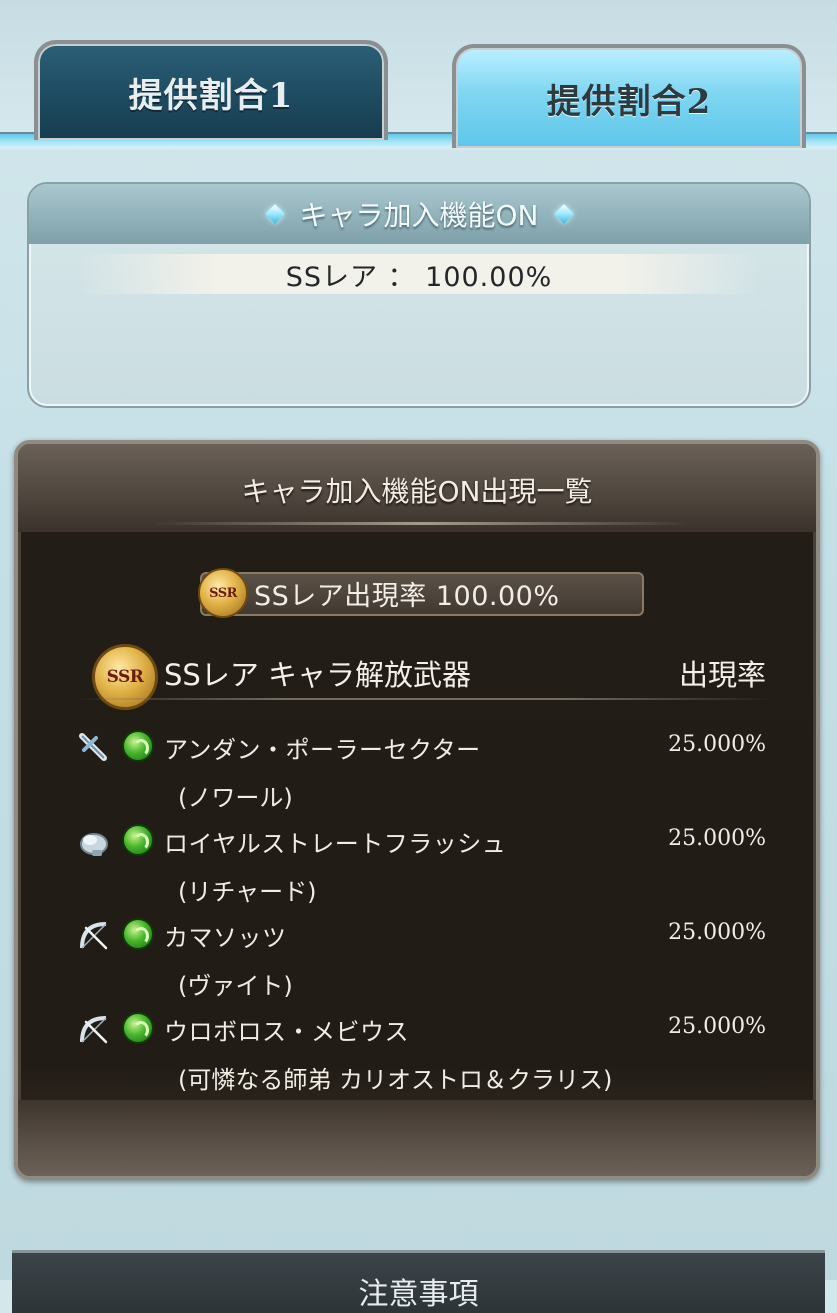 This screenshot has width=837, height=1313. What do you see at coordinates (424, 699) in the screenshot?
I see `column-divider` at bounding box center [424, 699].